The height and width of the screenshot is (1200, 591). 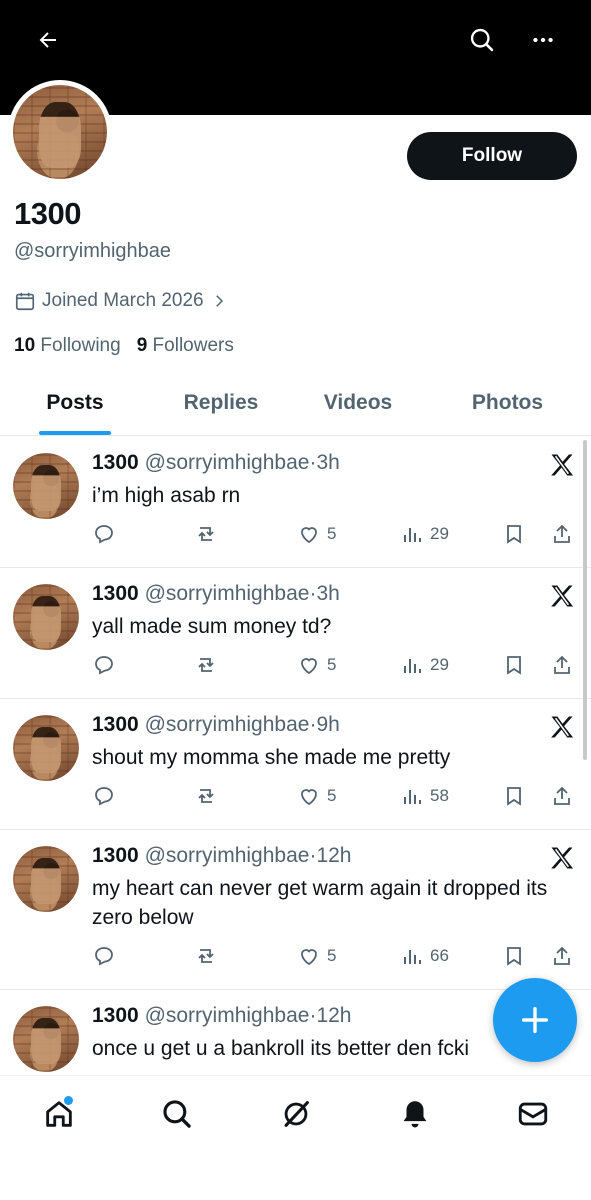 What do you see at coordinates (221, 402) in the screenshot?
I see `tab-replies: Replies` at bounding box center [221, 402].